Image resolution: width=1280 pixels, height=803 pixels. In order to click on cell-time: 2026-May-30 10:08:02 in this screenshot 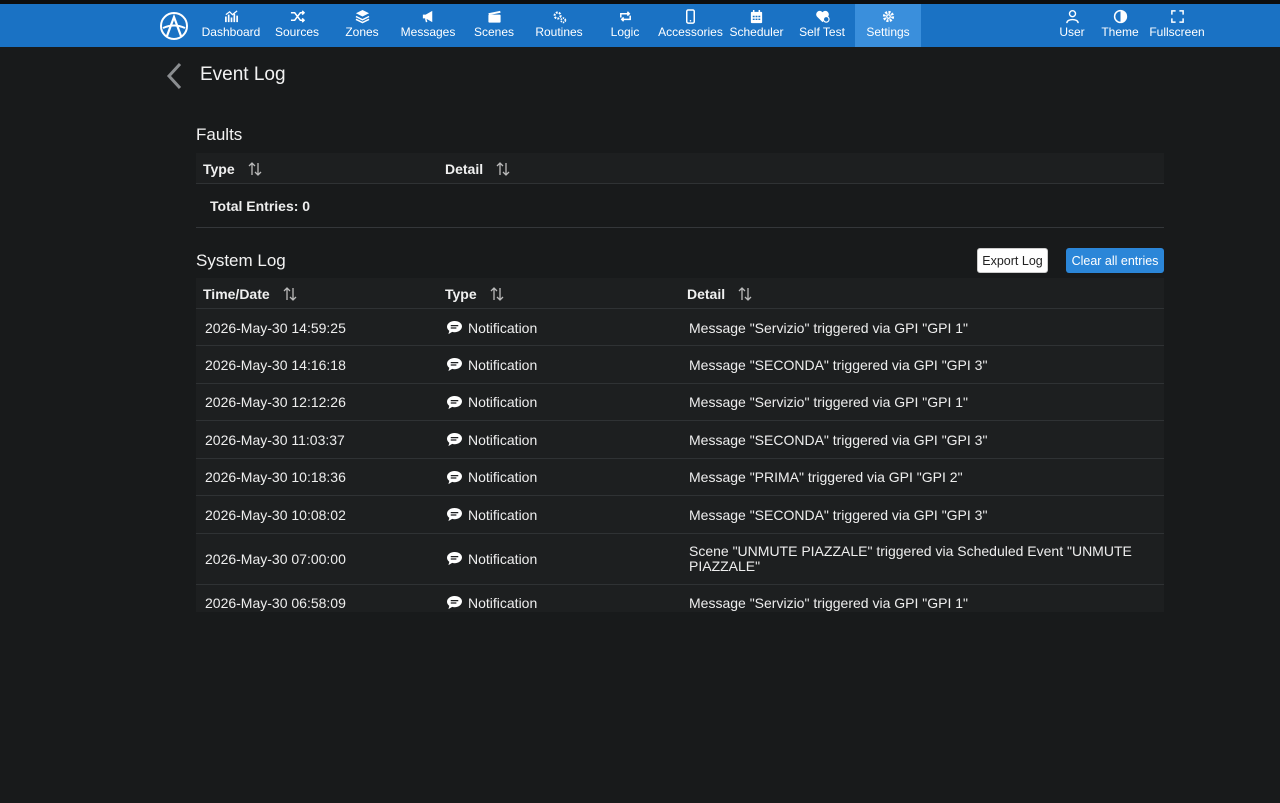, I will do `click(275, 514)`.